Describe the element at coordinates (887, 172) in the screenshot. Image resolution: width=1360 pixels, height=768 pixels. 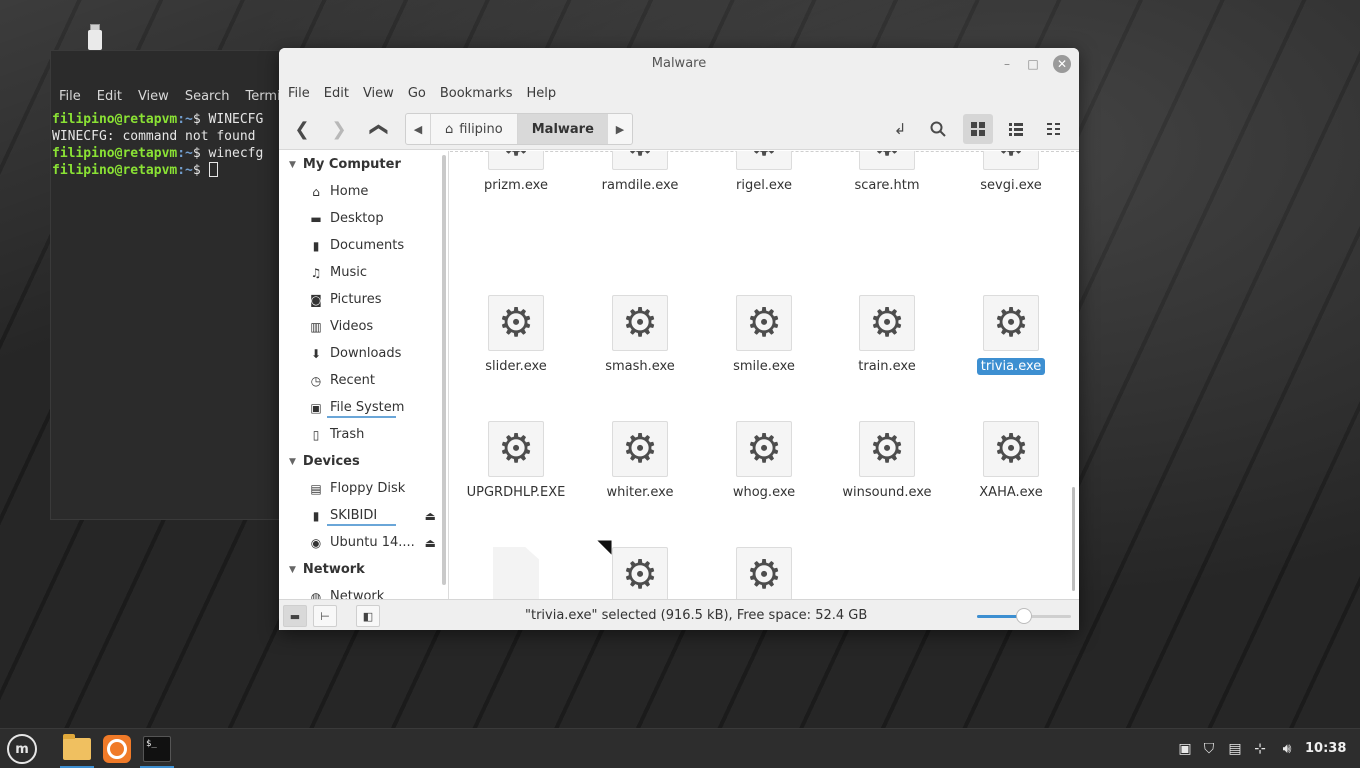
I see `file-item: ⚙ scare.htm` at that location.